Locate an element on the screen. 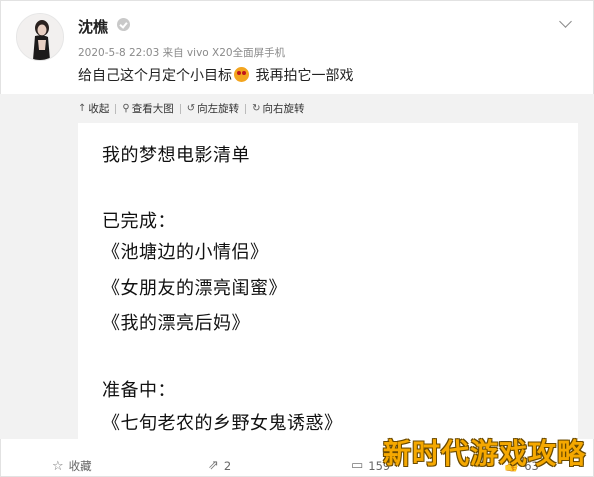 The image size is (594, 477). repost-count: 2 is located at coordinates (227, 465).